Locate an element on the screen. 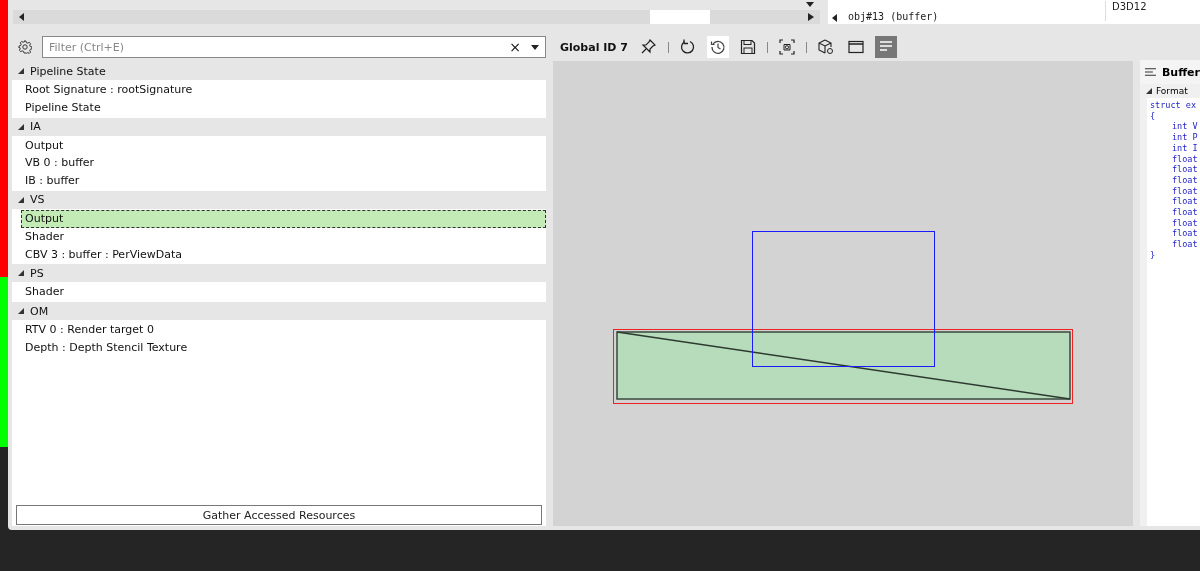  global-id-label: Global ID 7 is located at coordinates (594, 47).